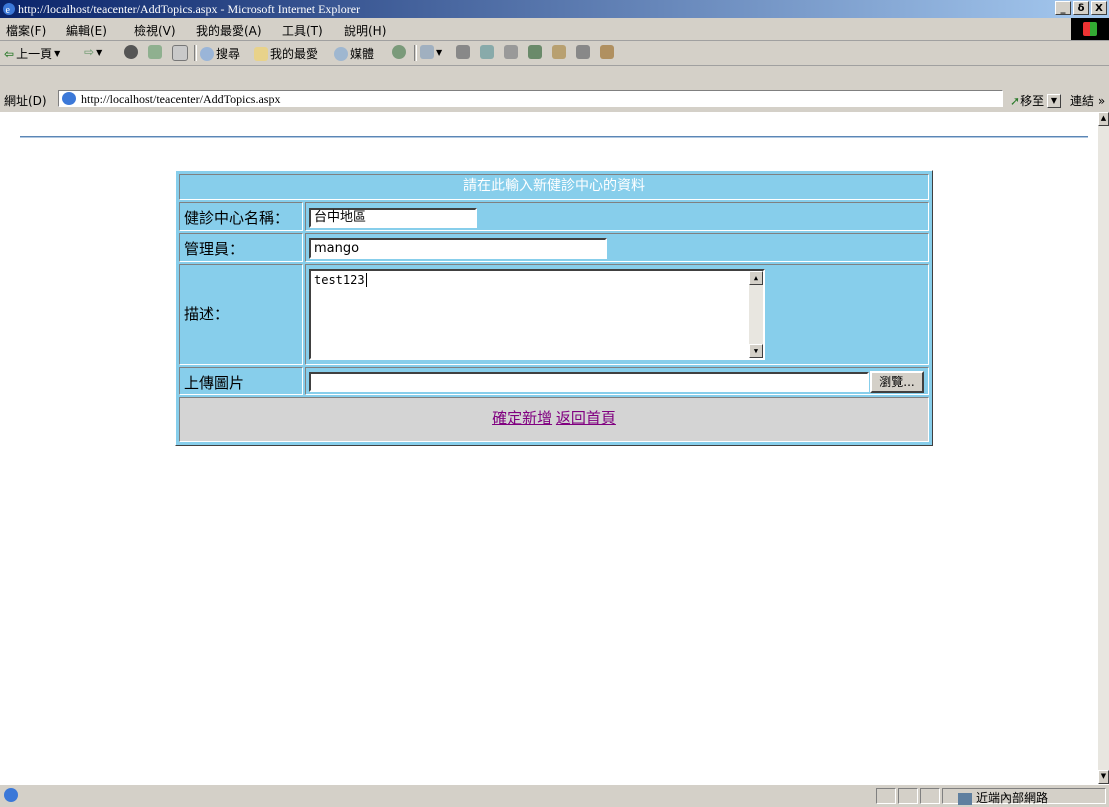  I want to click on refresh-button, so click(155, 52).